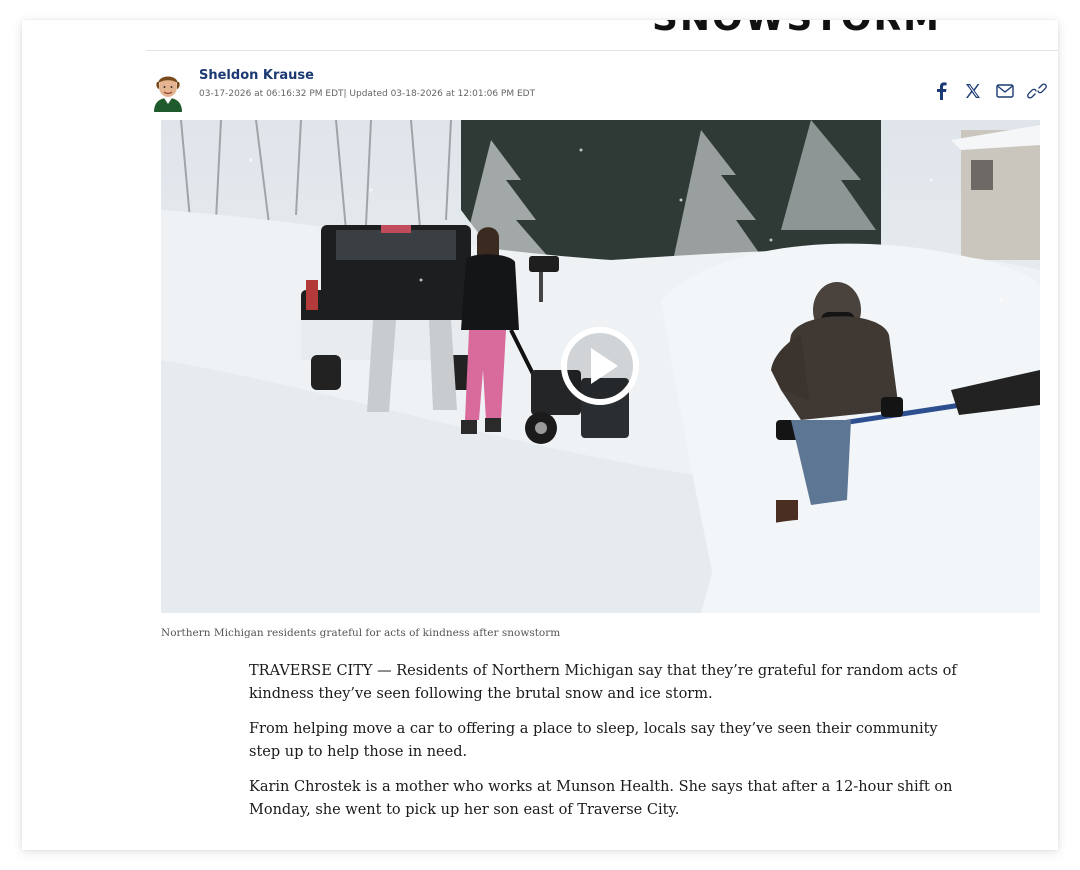 The image size is (1080, 870). What do you see at coordinates (796, 29) in the screenshot?
I see `article-headline: SNOWSTORM` at bounding box center [796, 29].